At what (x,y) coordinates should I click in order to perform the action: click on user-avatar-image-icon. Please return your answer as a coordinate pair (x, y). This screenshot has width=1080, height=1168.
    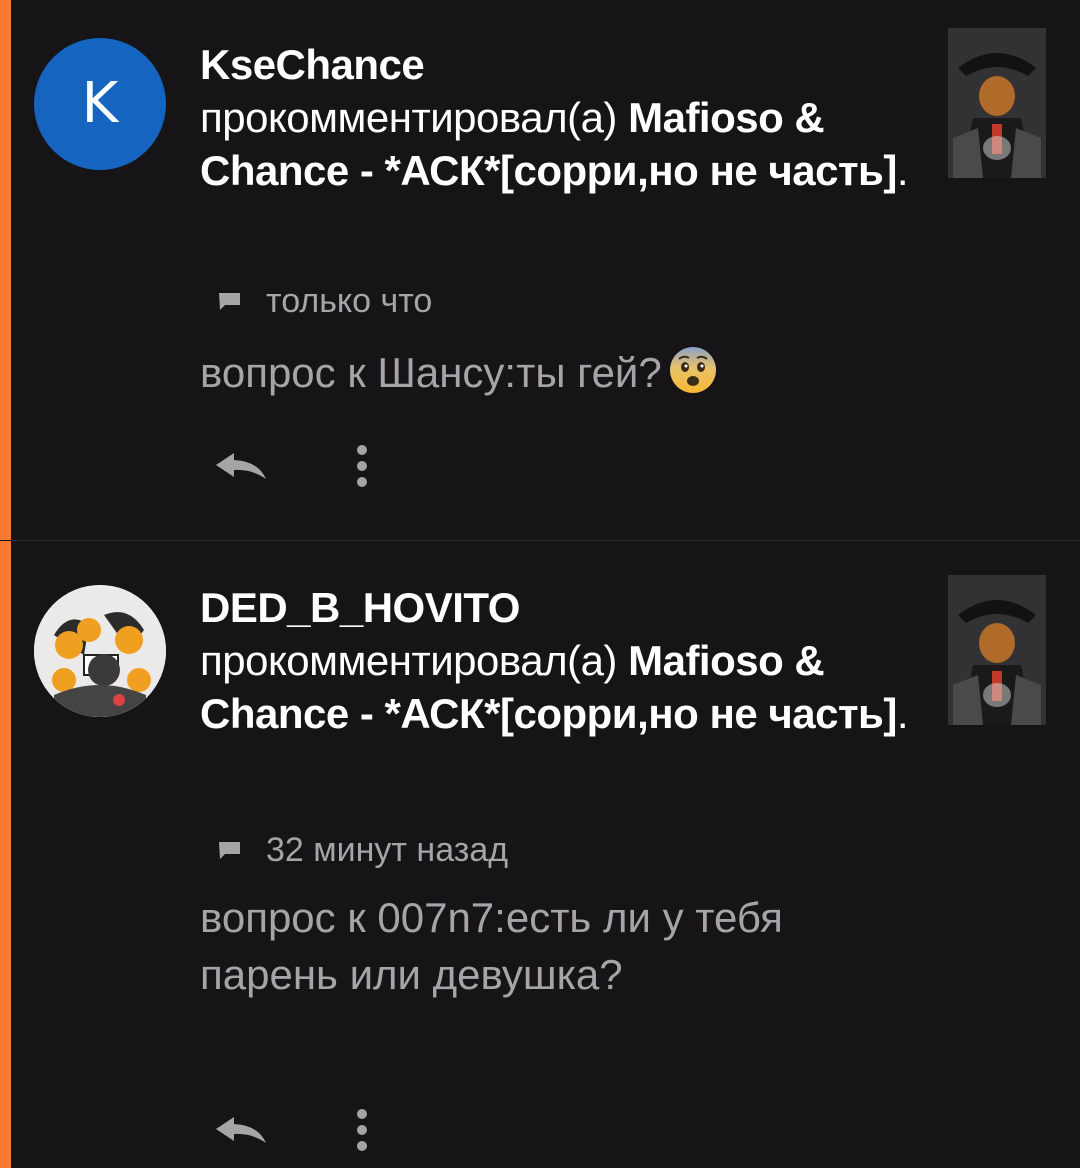
    Looking at the image, I should click on (100, 651).